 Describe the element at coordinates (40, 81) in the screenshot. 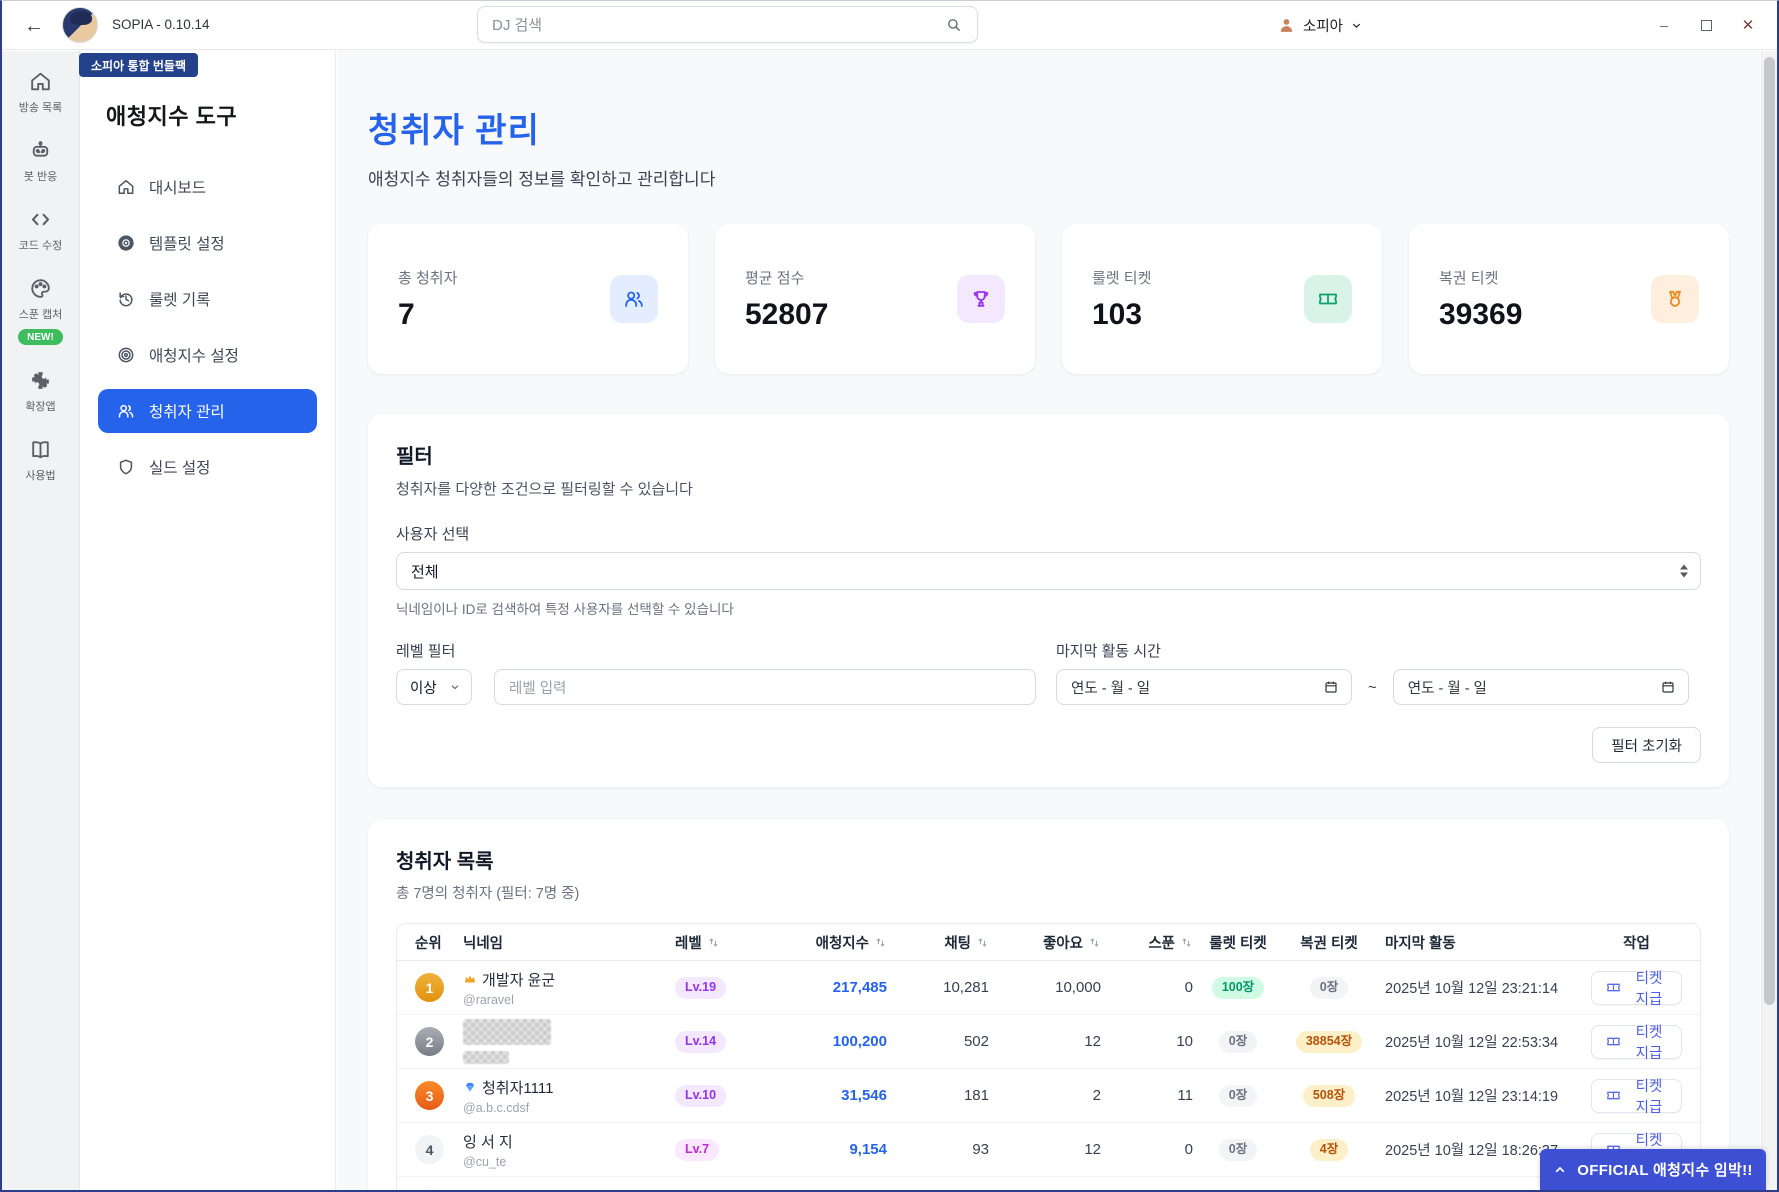

I see `home-icon` at that location.